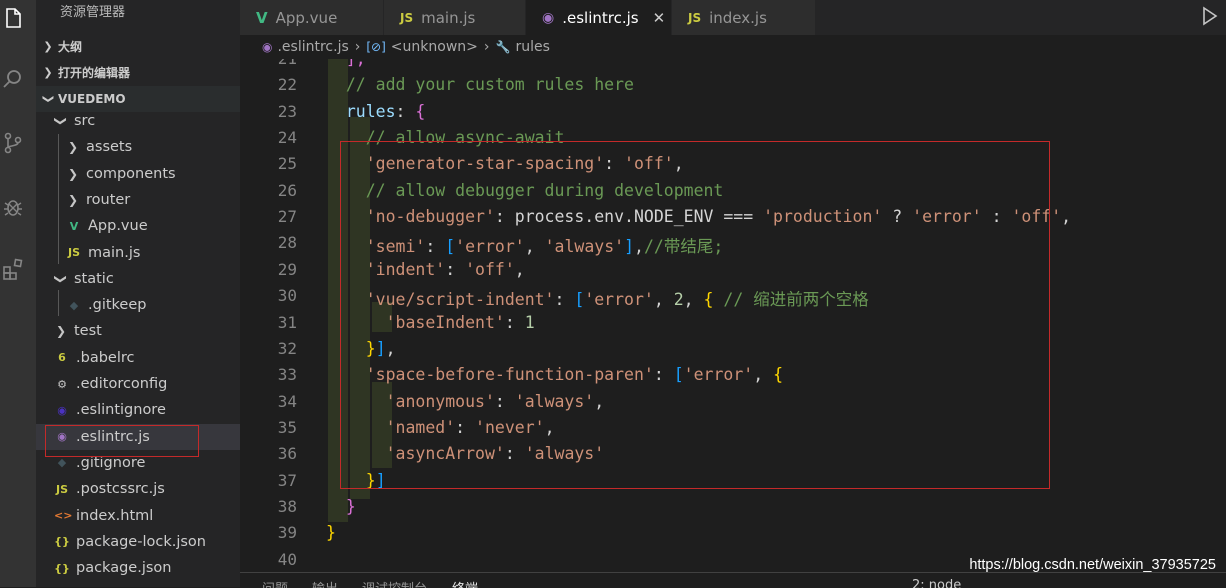 The height and width of the screenshot is (588, 1226). What do you see at coordinates (599, 17) in the screenshot?
I see `tab-eslintrc-js: ◉ .eslintrc.js ✕` at bounding box center [599, 17].